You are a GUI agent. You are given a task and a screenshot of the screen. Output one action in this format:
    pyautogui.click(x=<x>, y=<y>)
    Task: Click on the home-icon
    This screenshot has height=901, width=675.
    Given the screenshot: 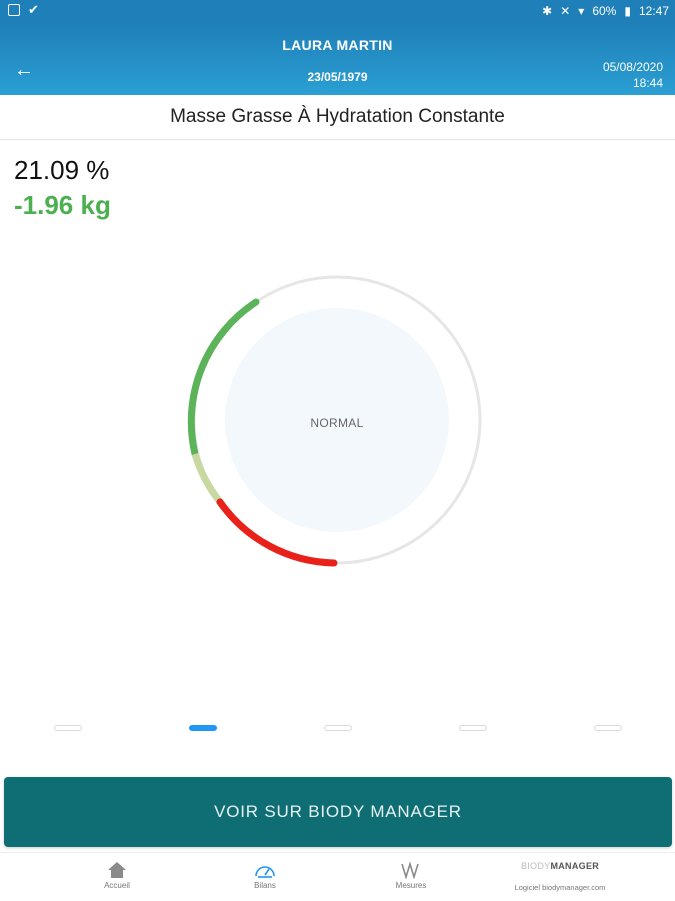 What is the action you would take?
    pyautogui.click(x=117, y=870)
    